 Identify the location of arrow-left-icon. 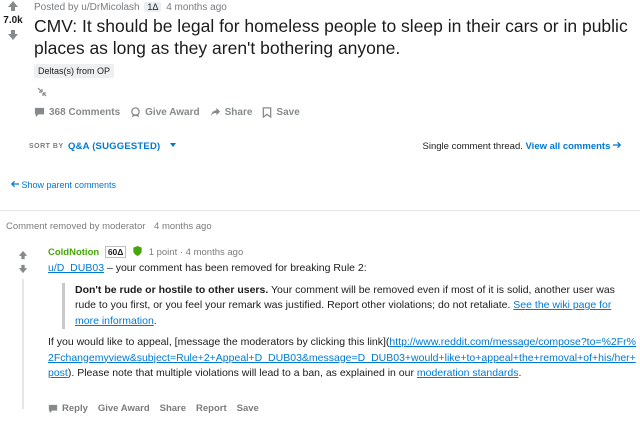
(14, 184).